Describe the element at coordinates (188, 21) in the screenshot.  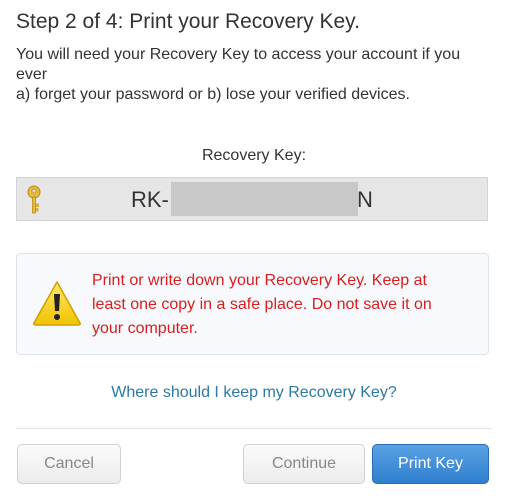
I see `page-title: Step 2 of 4: Print your Recovery Key.` at that location.